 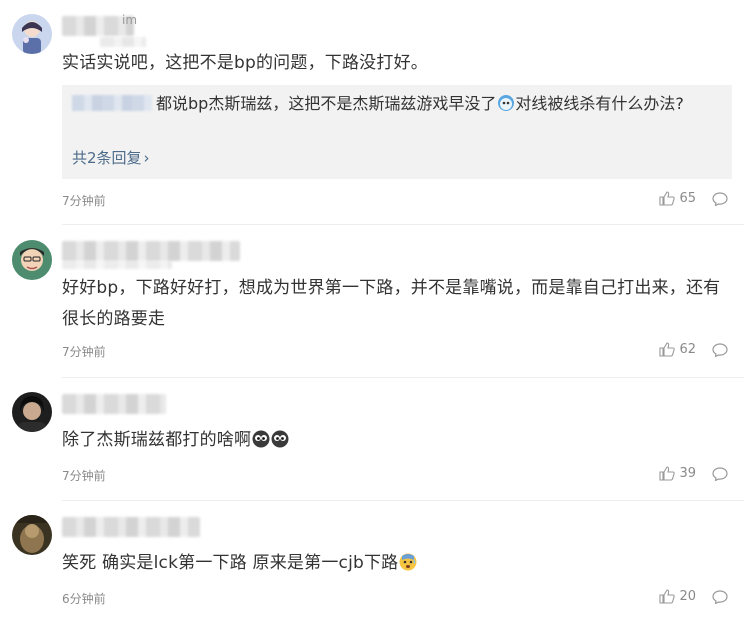 What do you see at coordinates (687, 596) in the screenshot?
I see `like-count: 20` at bounding box center [687, 596].